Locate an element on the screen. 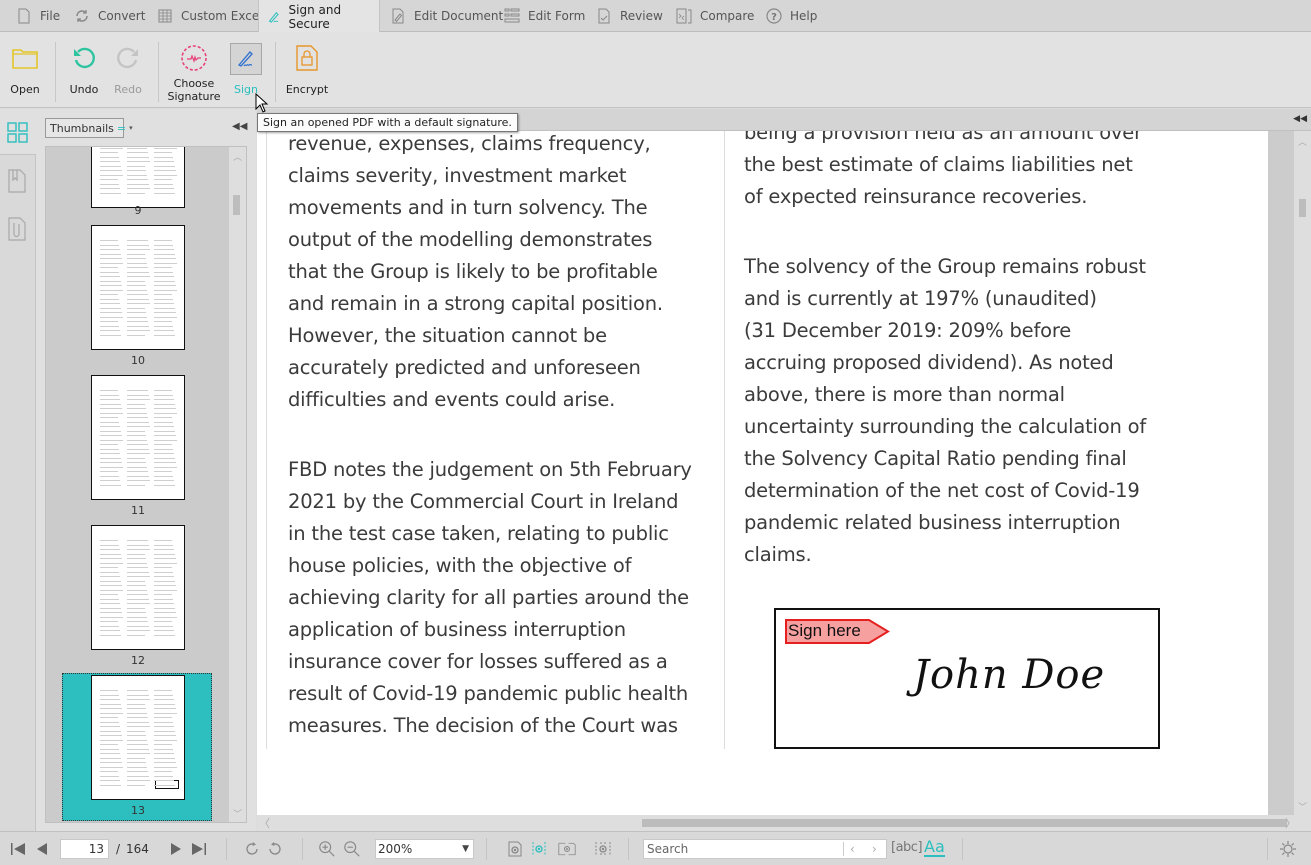  attachment-icon is located at coordinates (17, 230).